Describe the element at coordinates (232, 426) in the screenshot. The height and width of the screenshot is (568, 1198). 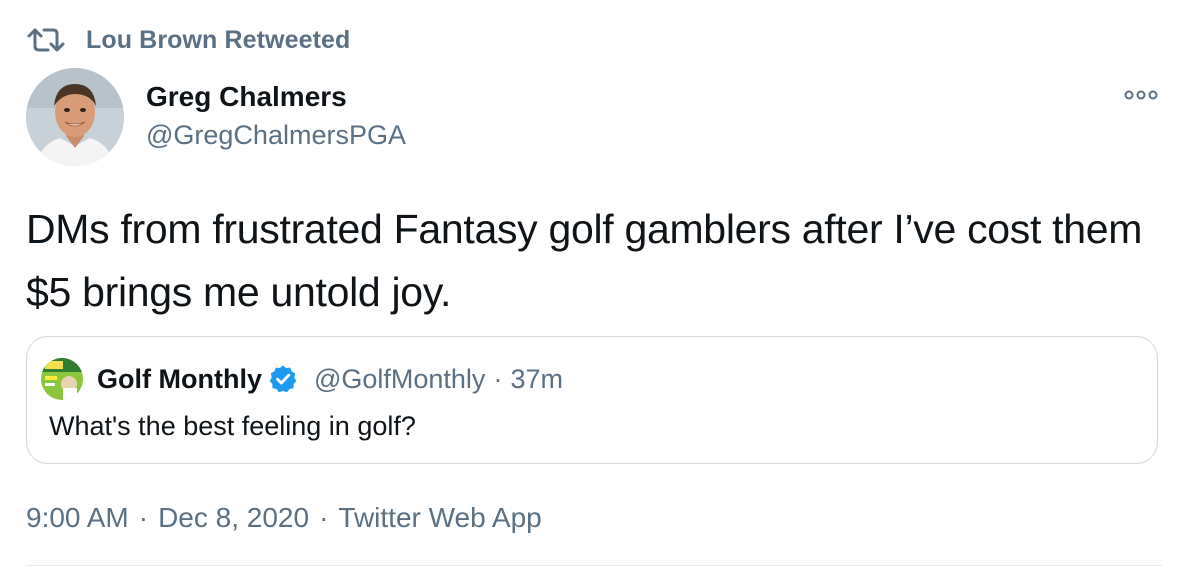
I see `quoted-tweet-text: What's the best feeling in golf?` at that location.